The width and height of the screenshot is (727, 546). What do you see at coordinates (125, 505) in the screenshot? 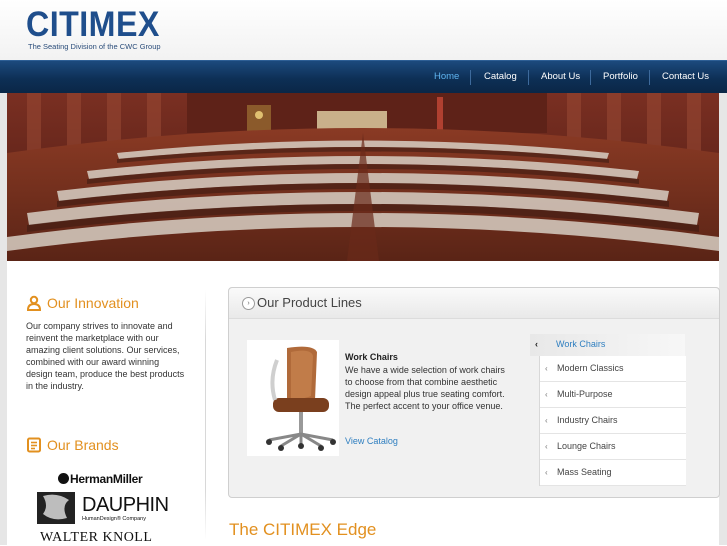
I see `brand-logo-dauphin: DAUPHIN` at bounding box center [125, 505].